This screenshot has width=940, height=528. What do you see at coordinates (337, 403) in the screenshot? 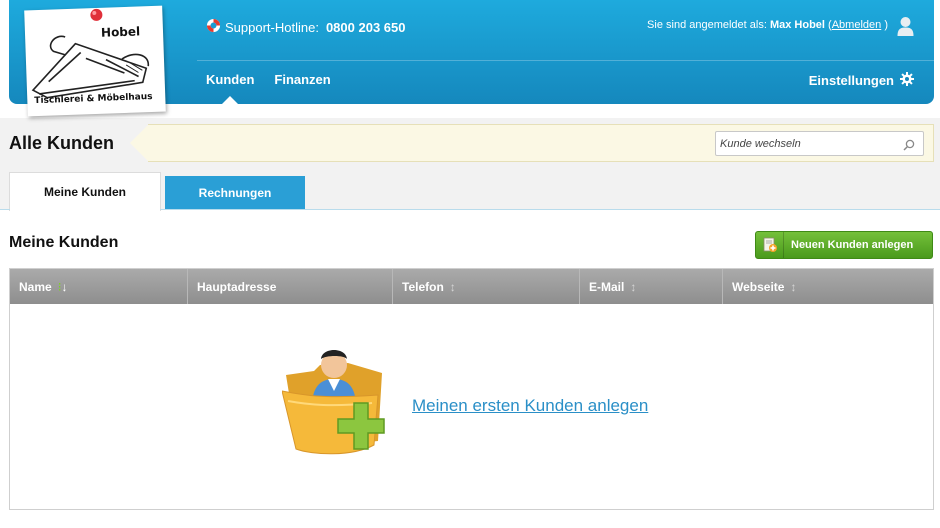
I see `folder-person-add-icon` at bounding box center [337, 403].